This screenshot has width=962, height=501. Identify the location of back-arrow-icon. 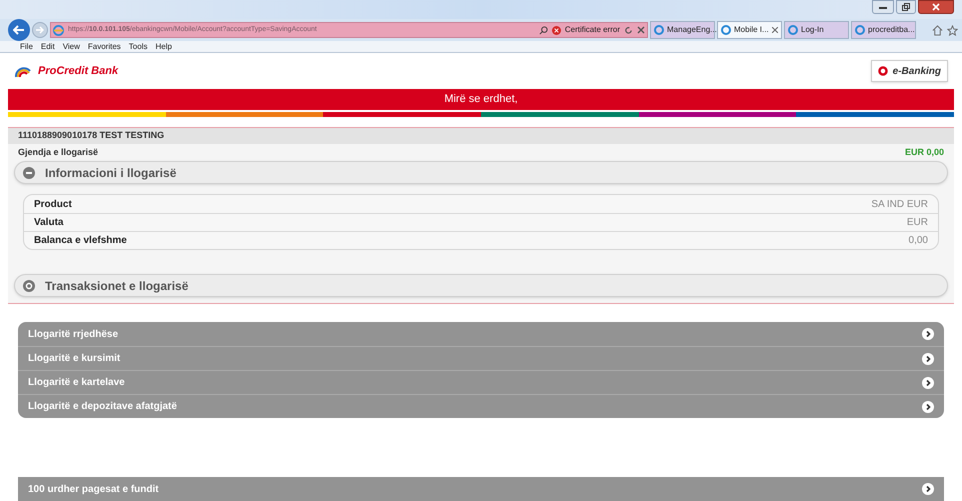
(19, 30).